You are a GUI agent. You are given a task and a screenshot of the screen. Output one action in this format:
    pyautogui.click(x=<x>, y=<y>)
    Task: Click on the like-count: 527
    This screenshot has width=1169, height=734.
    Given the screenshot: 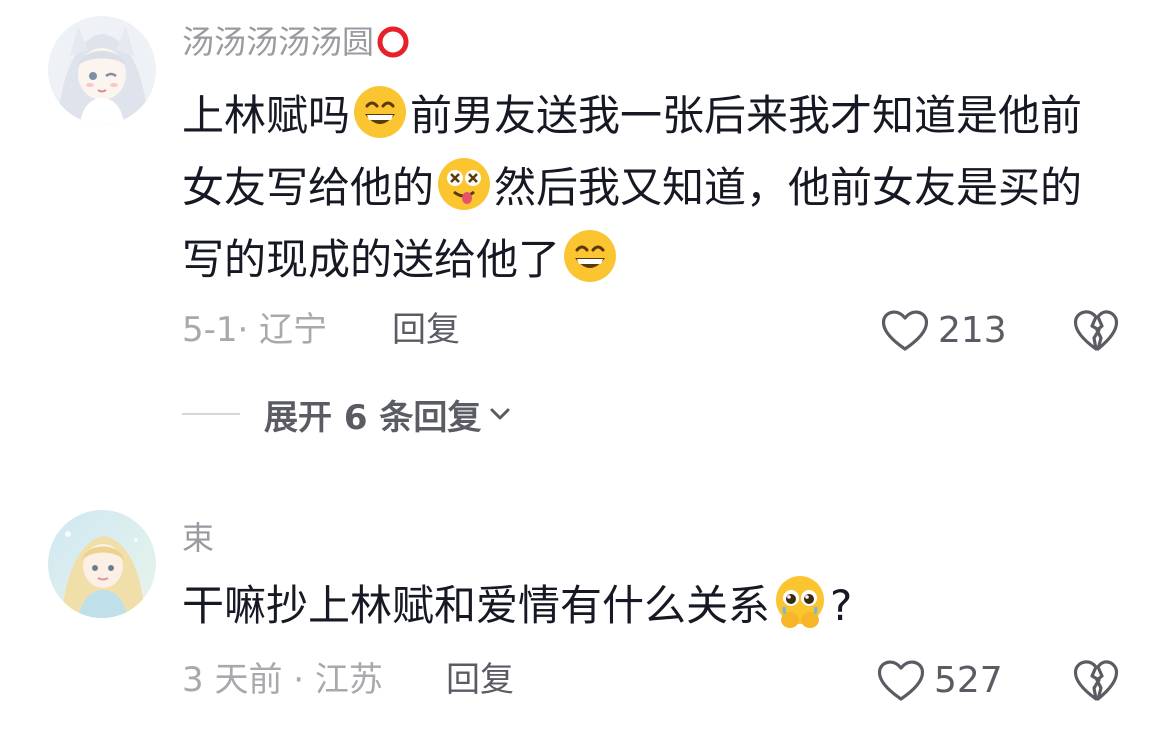 What is the action you would take?
    pyautogui.click(x=968, y=680)
    